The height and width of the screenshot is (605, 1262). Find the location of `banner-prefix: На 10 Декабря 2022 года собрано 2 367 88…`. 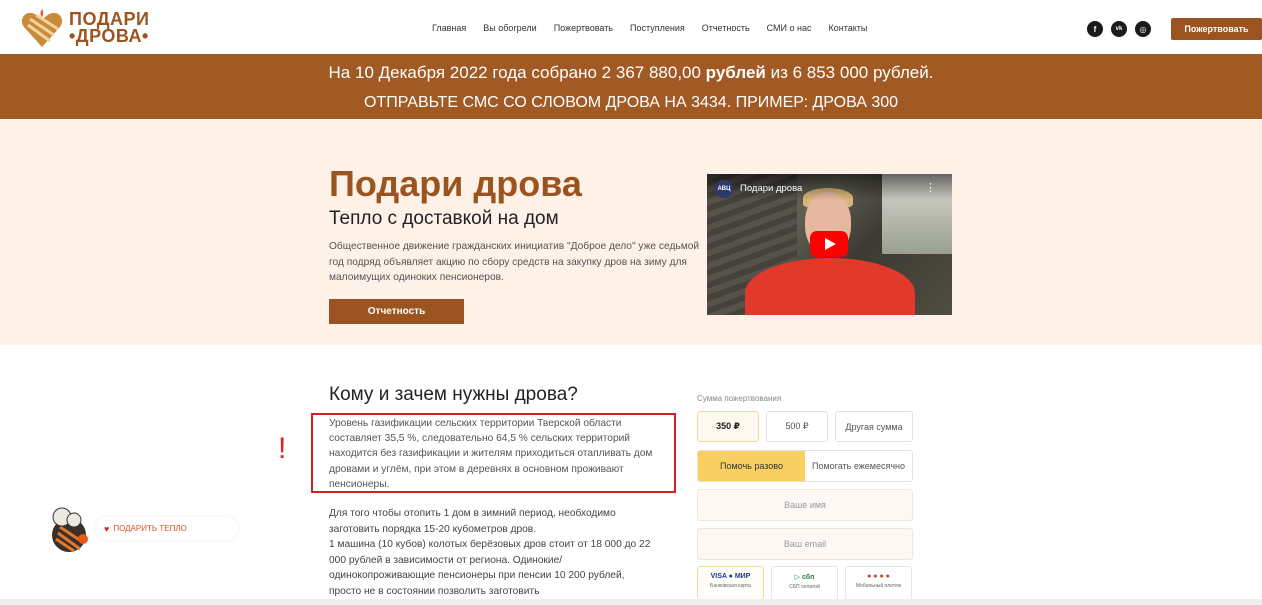

banner-prefix: На 10 Декабря 2022 года собрано 2 367 88… is located at coordinates (517, 72).